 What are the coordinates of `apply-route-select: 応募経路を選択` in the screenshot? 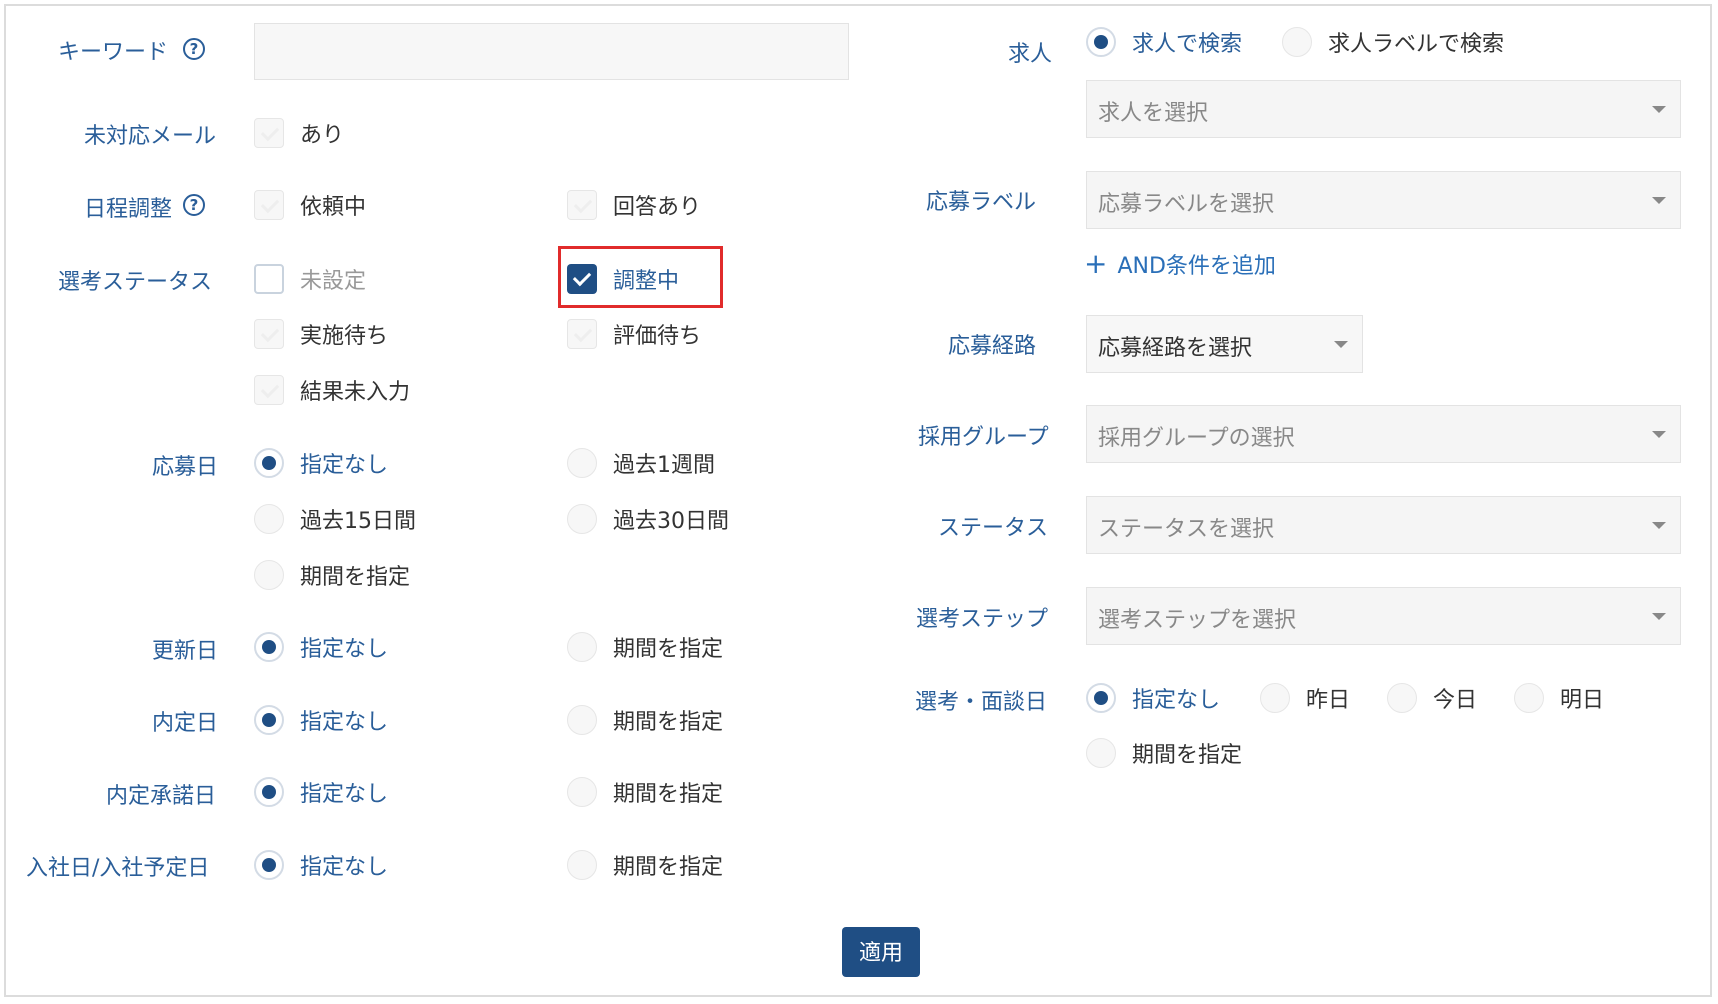 It's located at (1224, 344).